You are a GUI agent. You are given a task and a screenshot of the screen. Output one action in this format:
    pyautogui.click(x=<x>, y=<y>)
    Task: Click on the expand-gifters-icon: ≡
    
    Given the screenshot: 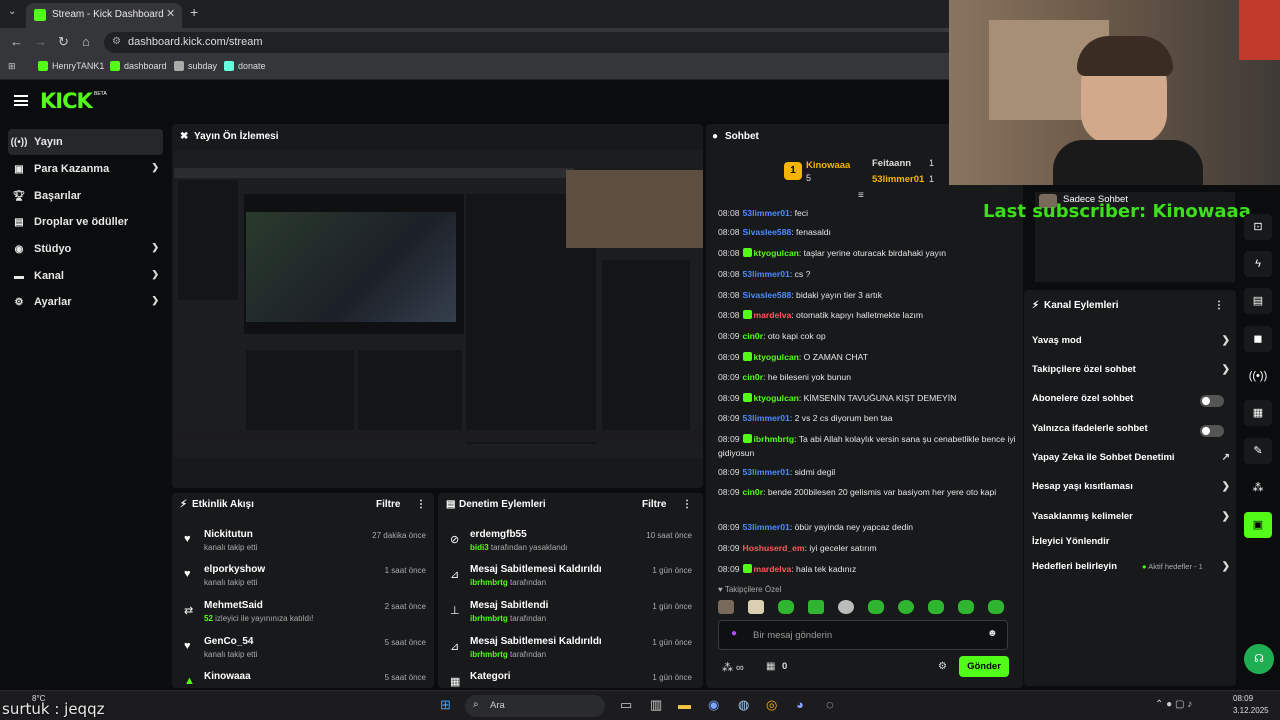 What is the action you would take?
    pyautogui.click(x=861, y=195)
    